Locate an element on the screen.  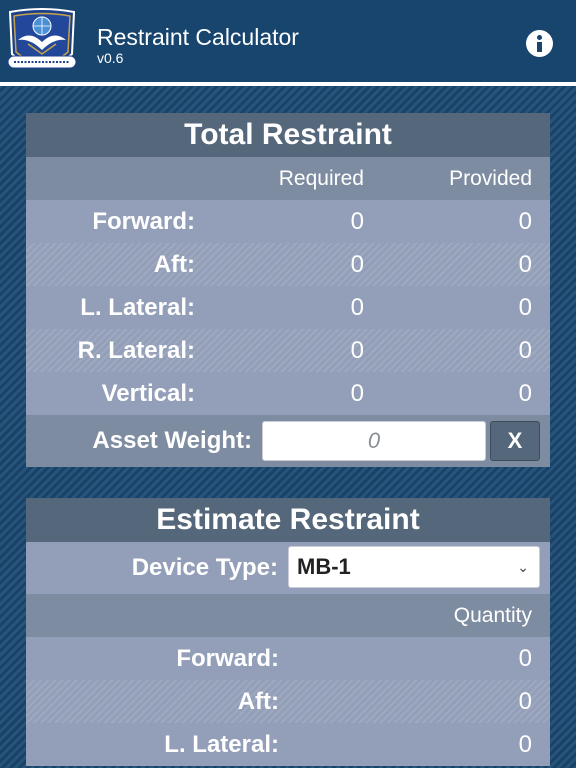
app-title: Restraint Calculator is located at coordinates (198, 37).